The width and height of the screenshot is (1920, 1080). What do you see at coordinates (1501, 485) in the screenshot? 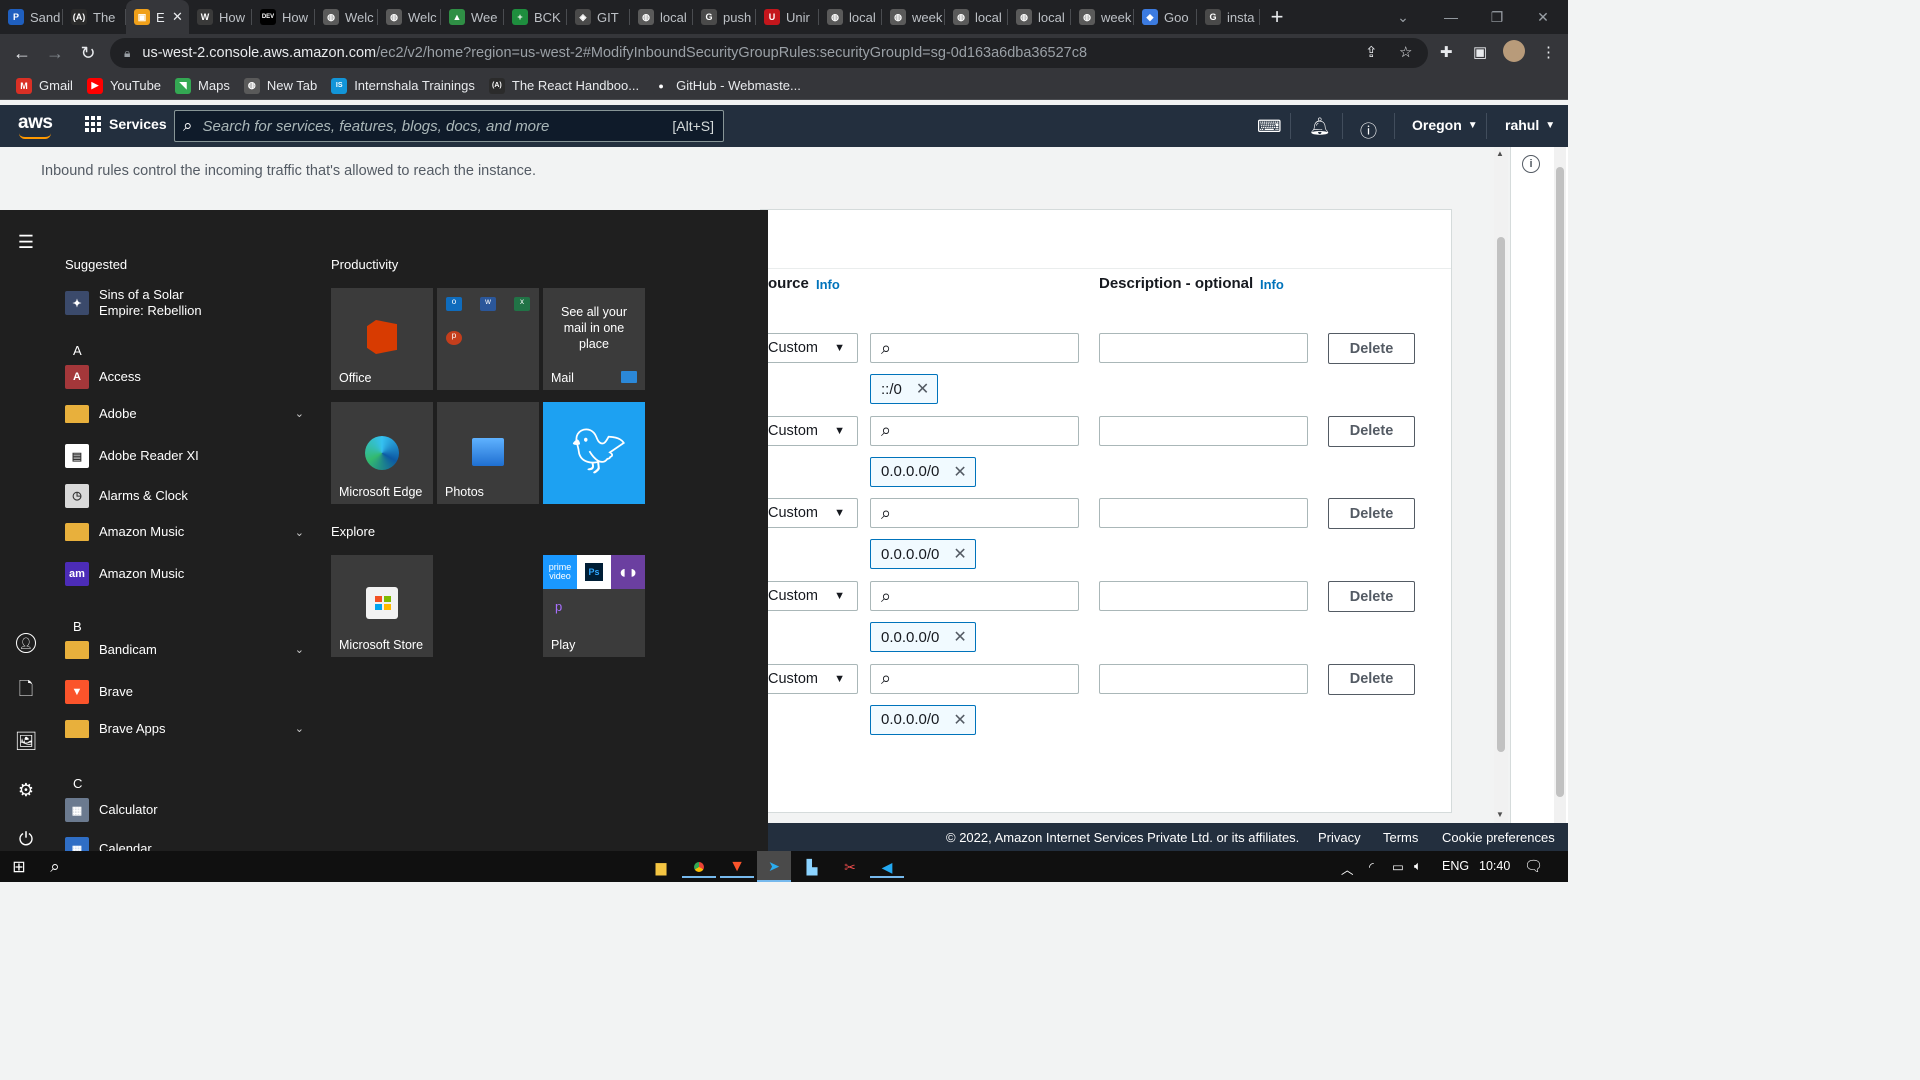
I see `page-scrollbar: ▲ ▼` at bounding box center [1501, 485].